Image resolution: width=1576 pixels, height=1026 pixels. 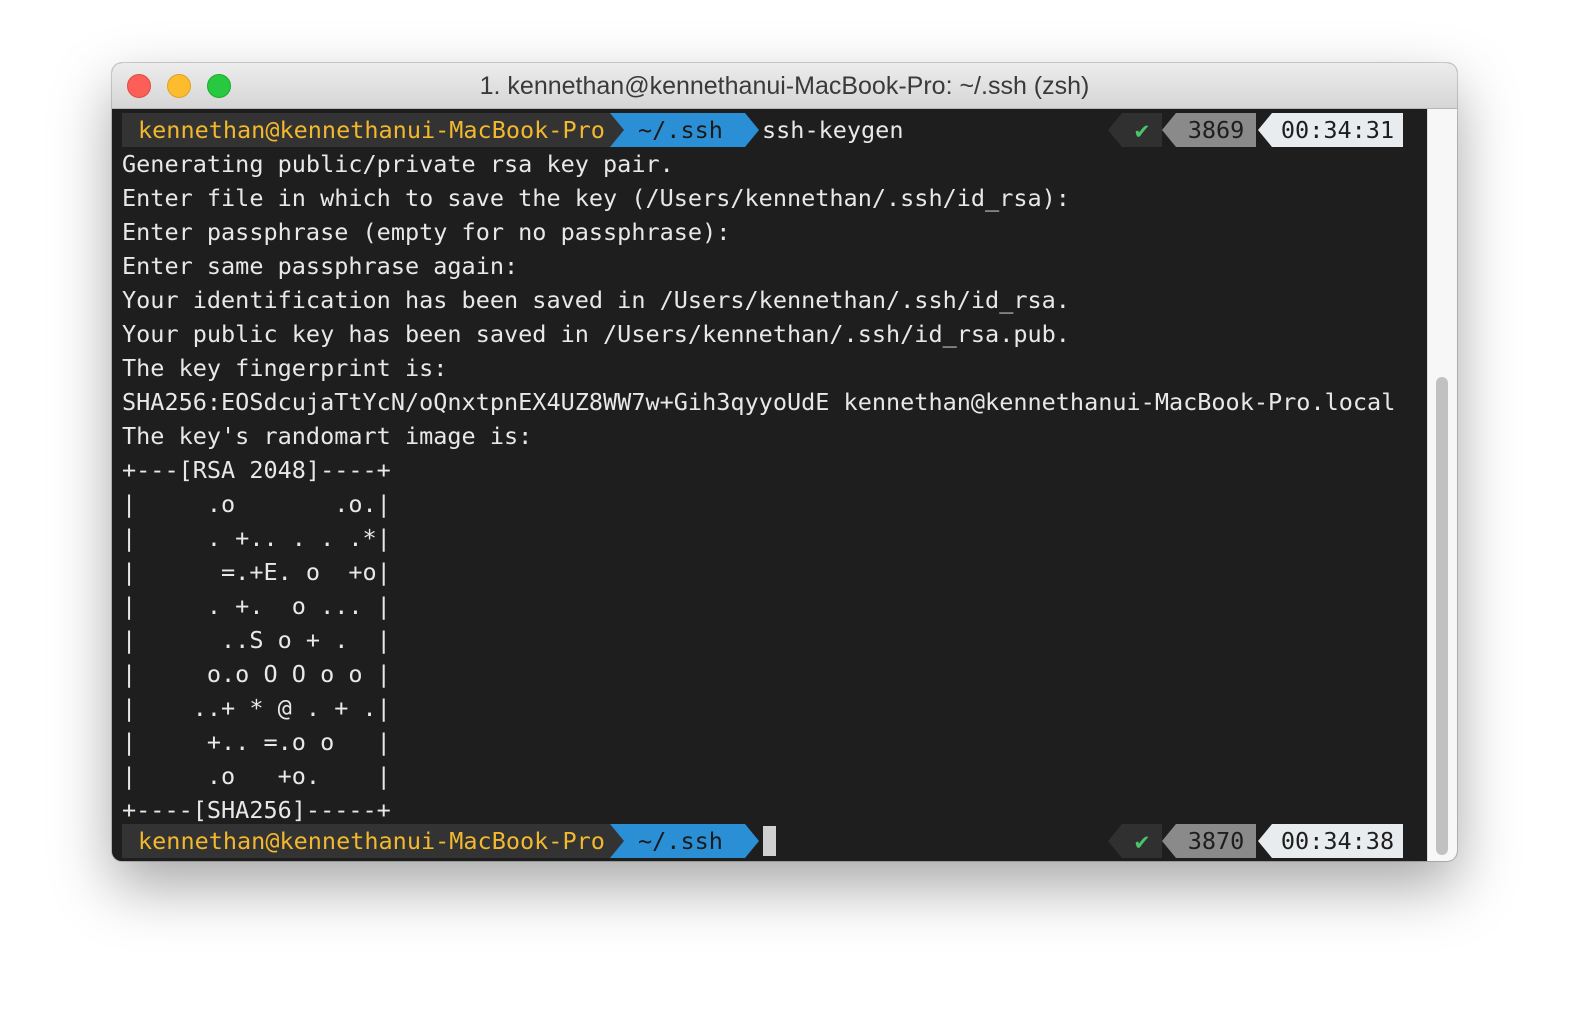 What do you see at coordinates (256, 742) in the screenshot?
I see `randomart-line: | +.. =.o o |` at bounding box center [256, 742].